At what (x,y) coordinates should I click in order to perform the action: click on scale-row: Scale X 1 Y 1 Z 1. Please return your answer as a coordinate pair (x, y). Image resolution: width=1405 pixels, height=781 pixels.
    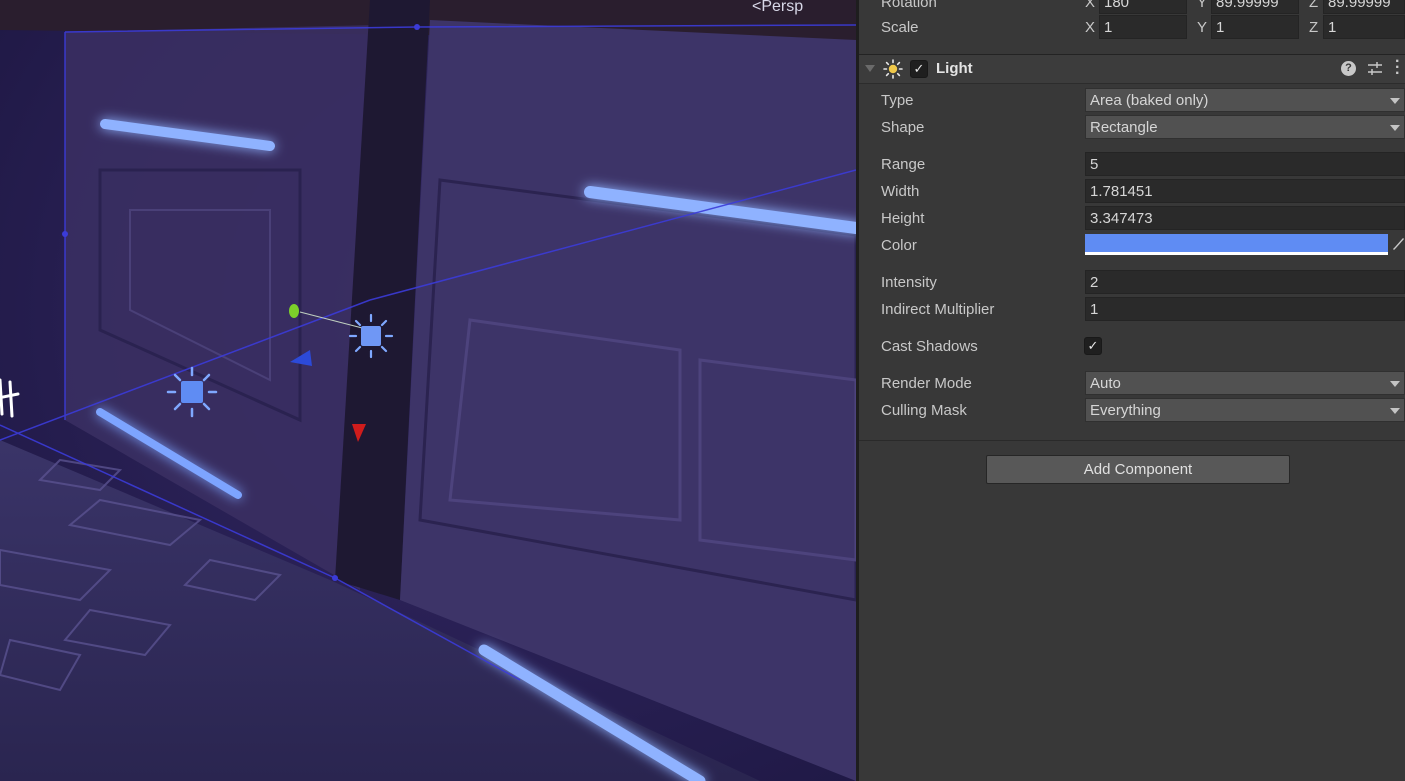
    Looking at the image, I should click on (1132, 28).